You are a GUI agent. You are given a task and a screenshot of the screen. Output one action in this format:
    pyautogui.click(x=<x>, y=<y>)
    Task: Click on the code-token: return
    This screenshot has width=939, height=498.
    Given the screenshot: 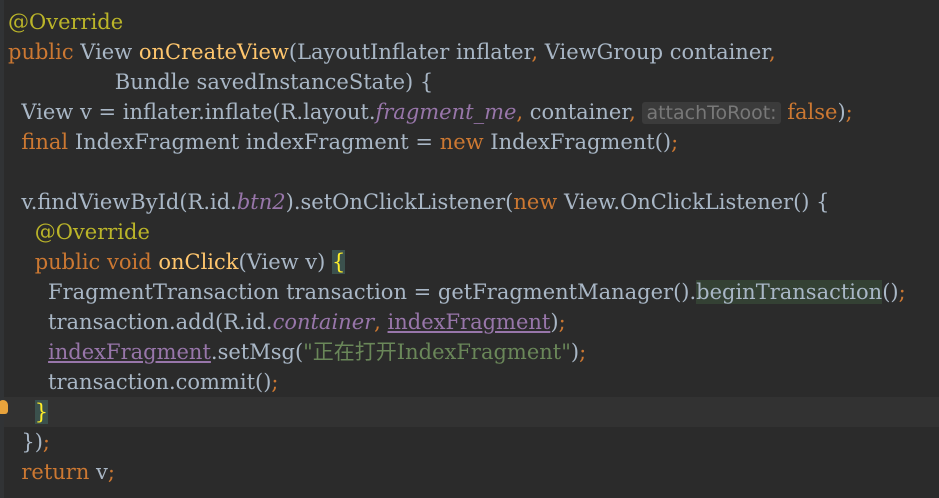 What is the action you would take?
    pyautogui.click(x=59, y=472)
    